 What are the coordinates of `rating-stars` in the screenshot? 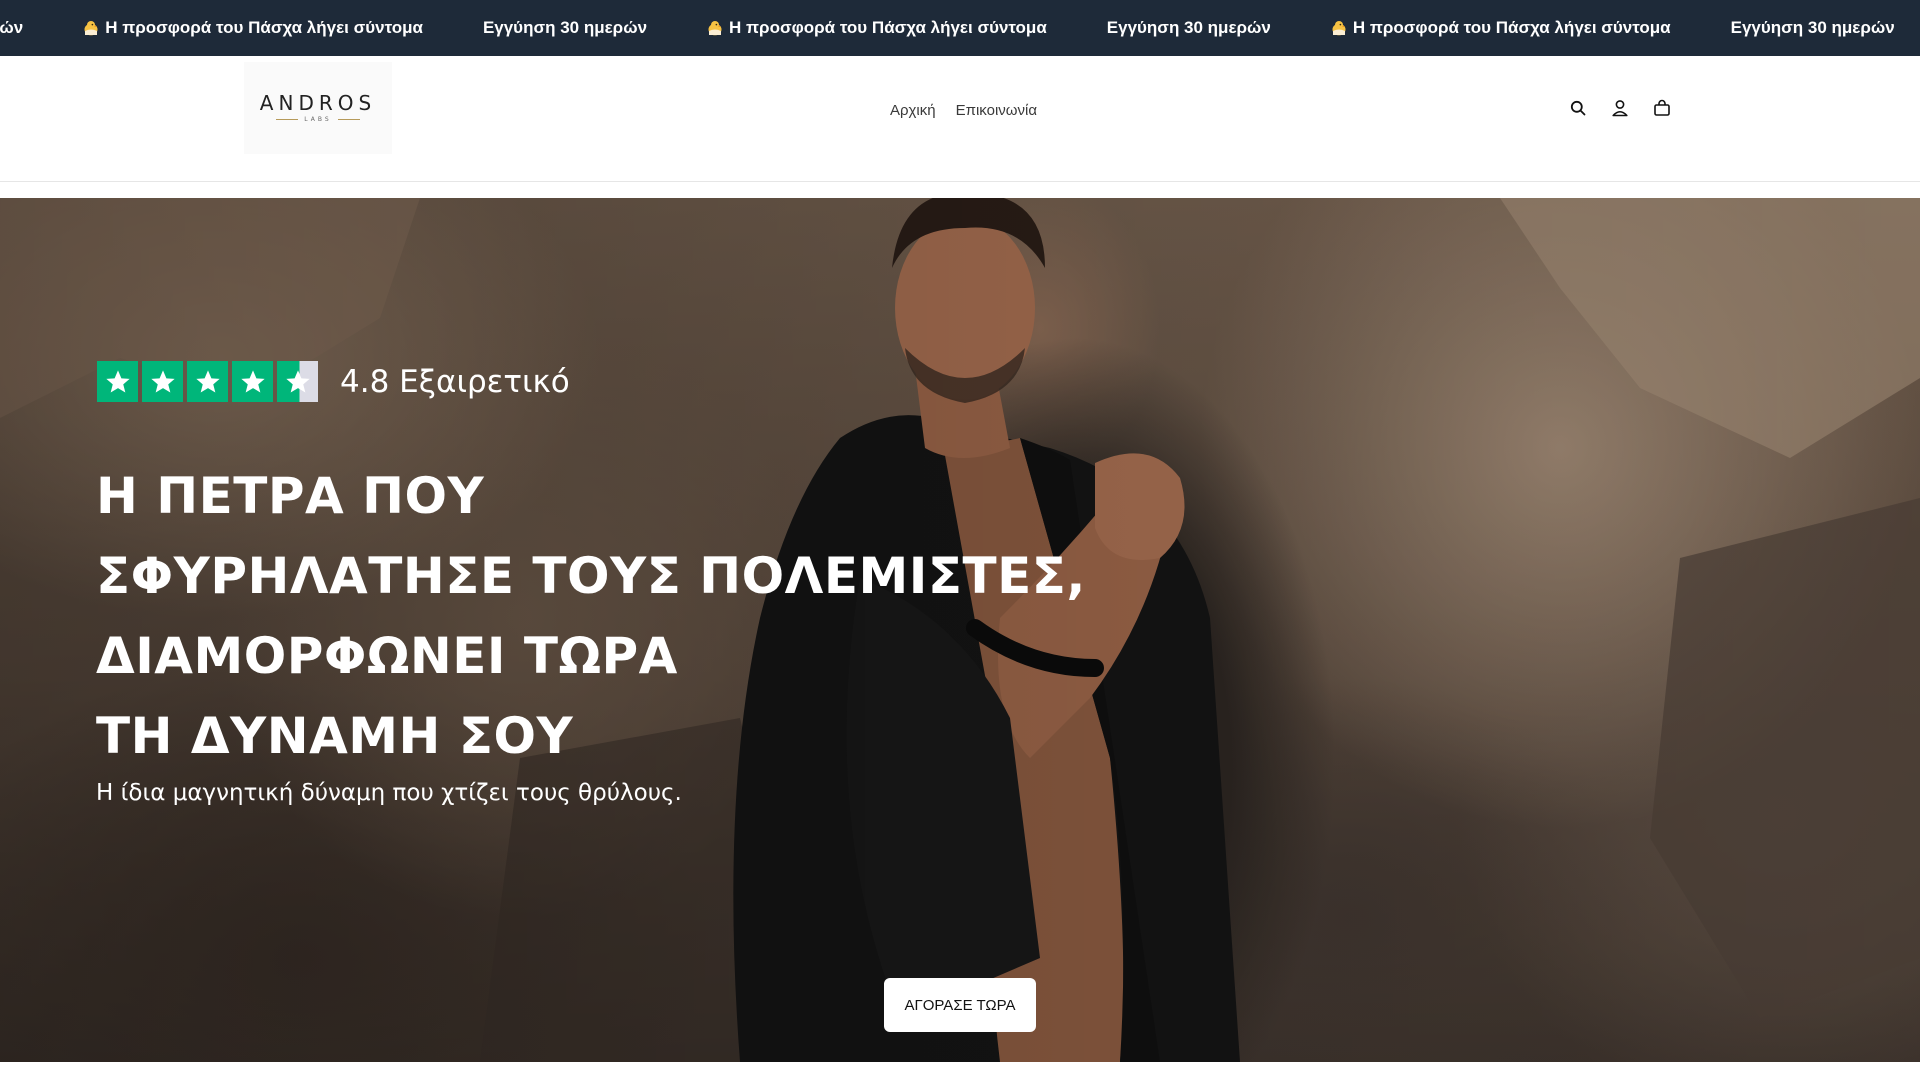 It's located at (207, 381).